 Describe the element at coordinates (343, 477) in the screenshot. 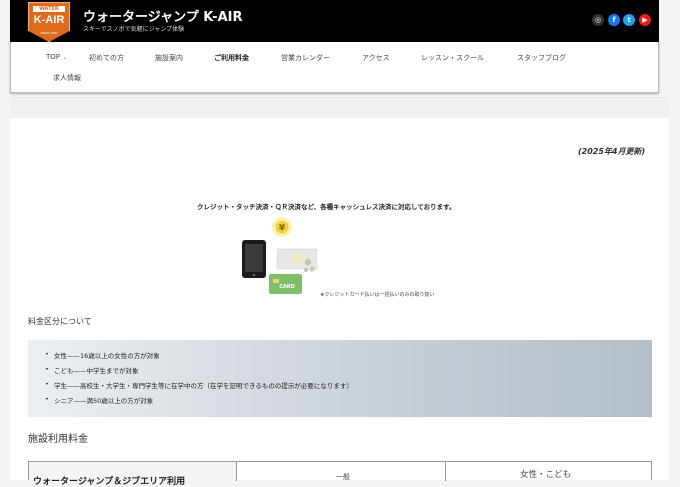

I see `table-col-general: 一般` at that location.